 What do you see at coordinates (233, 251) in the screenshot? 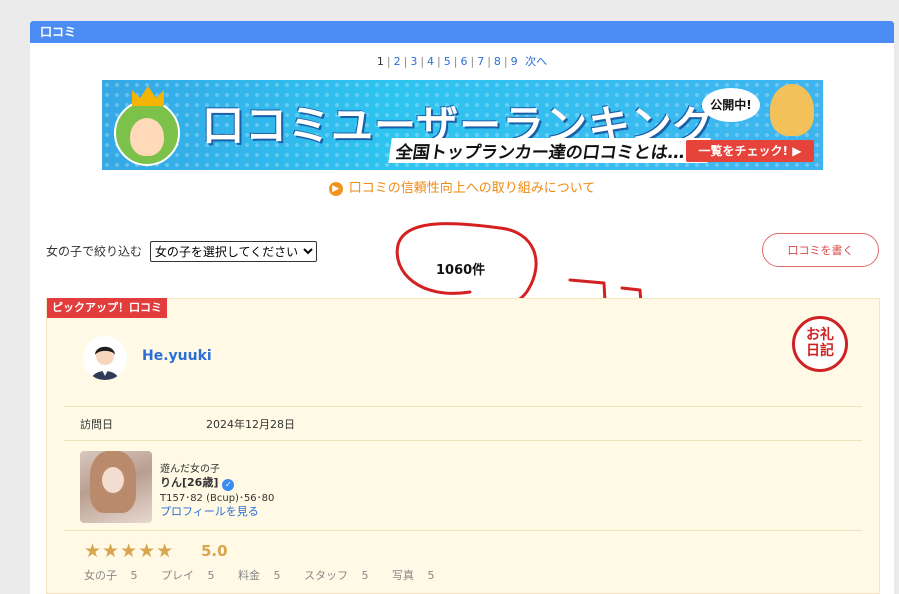
I see `girl-filter-select: 女の子を選択してください` at bounding box center [233, 251].